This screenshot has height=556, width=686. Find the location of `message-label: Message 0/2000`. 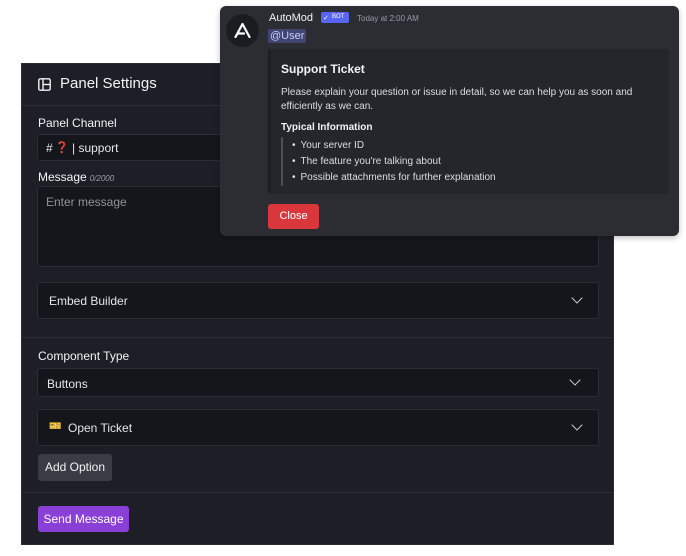

message-label: Message 0/2000 is located at coordinates (76, 177).